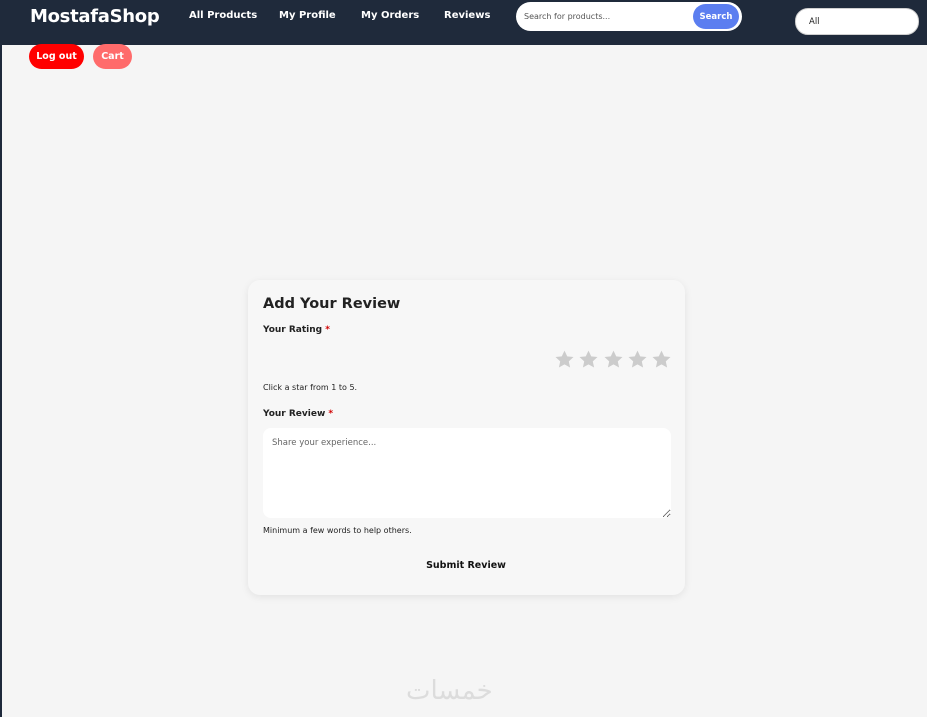 The height and width of the screenshot is (717, 927). I want to click on review-textarea, so click(467, 473).